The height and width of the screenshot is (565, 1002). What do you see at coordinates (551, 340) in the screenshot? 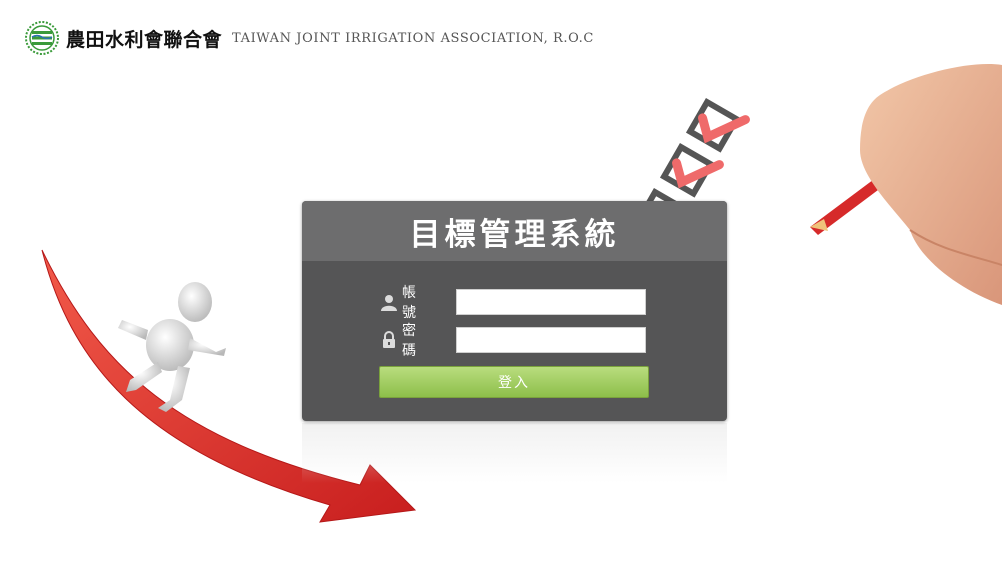
I see `password-input` at bounding box center [551, 340].